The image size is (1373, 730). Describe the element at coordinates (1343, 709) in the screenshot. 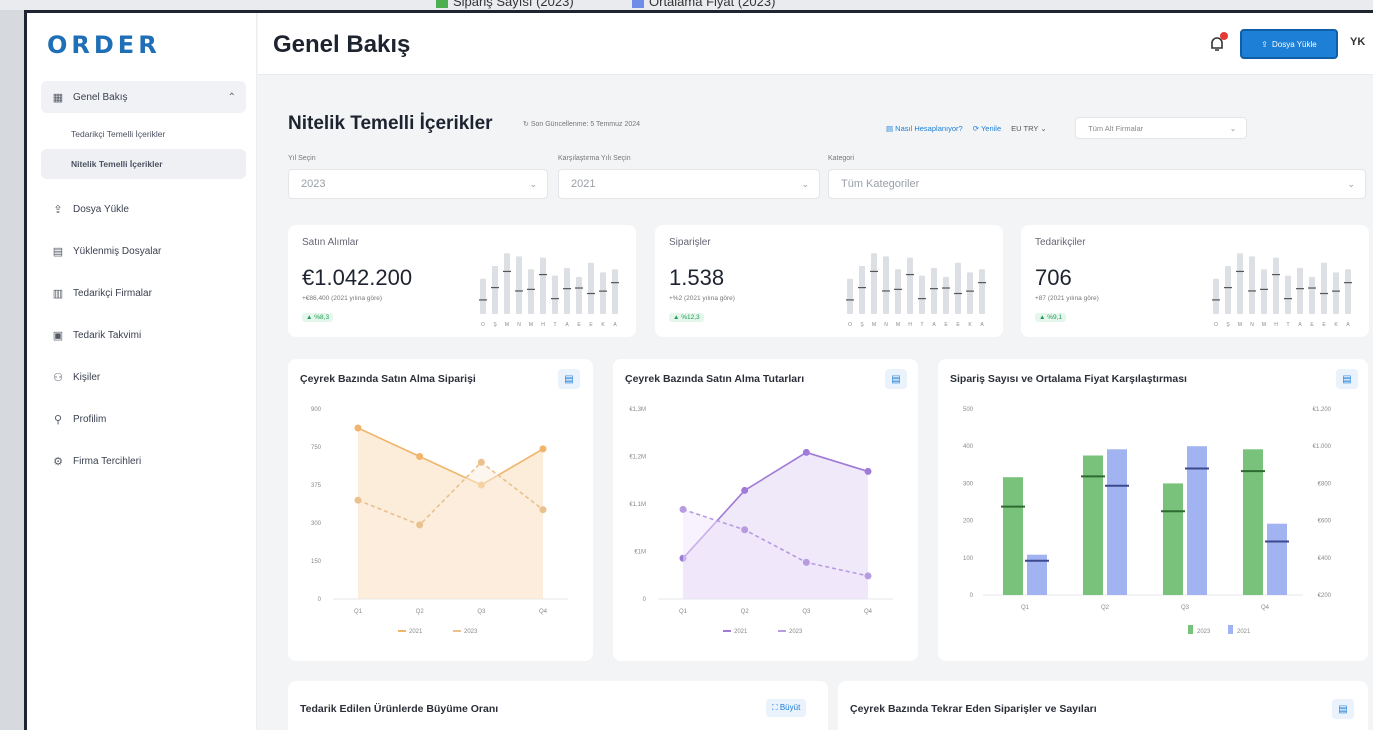

I see `export-icon: ▤` at that location.